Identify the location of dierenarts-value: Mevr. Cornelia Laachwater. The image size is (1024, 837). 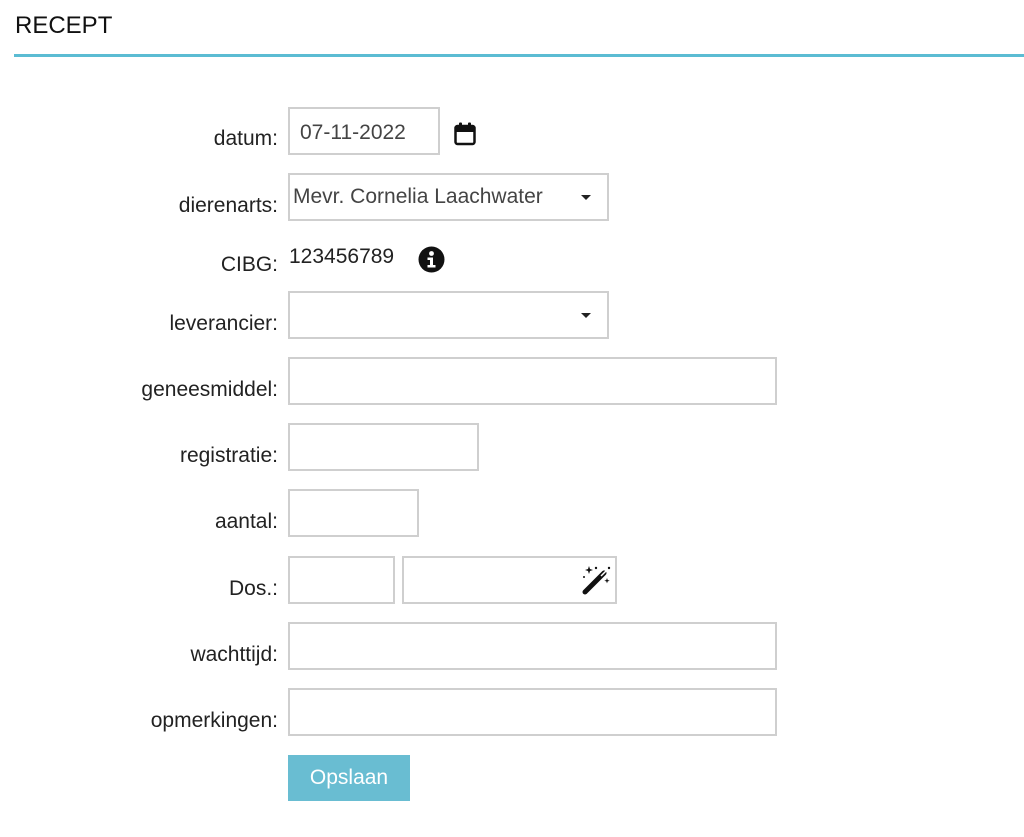
(418, 196).